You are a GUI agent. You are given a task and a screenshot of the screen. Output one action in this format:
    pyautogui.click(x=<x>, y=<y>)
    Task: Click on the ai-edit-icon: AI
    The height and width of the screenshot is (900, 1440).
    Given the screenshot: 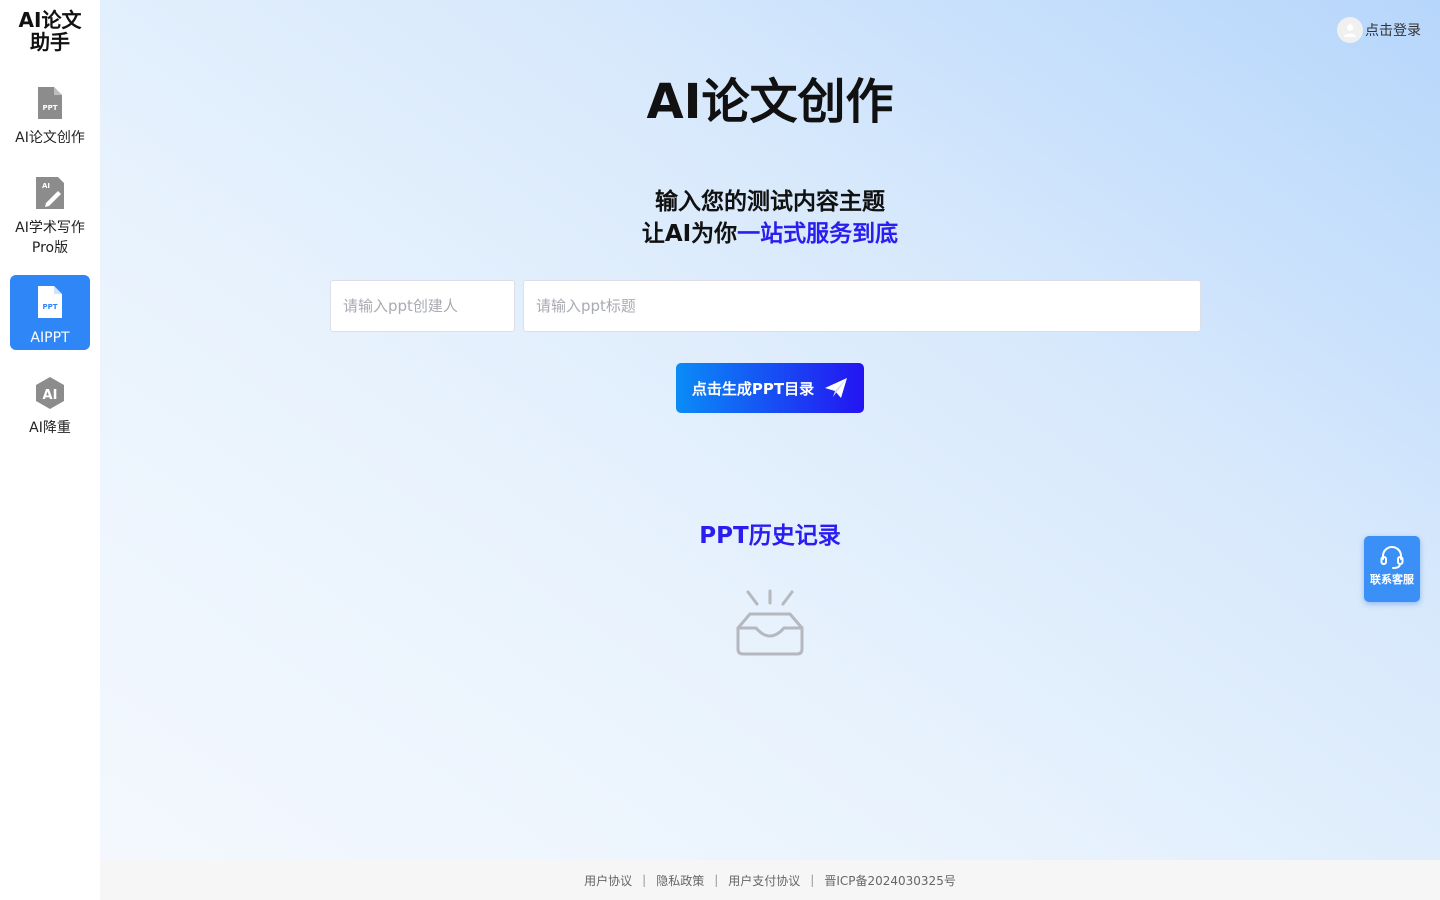 What is the action you would take?
    pyautogui.click(x=50, y=193)
    